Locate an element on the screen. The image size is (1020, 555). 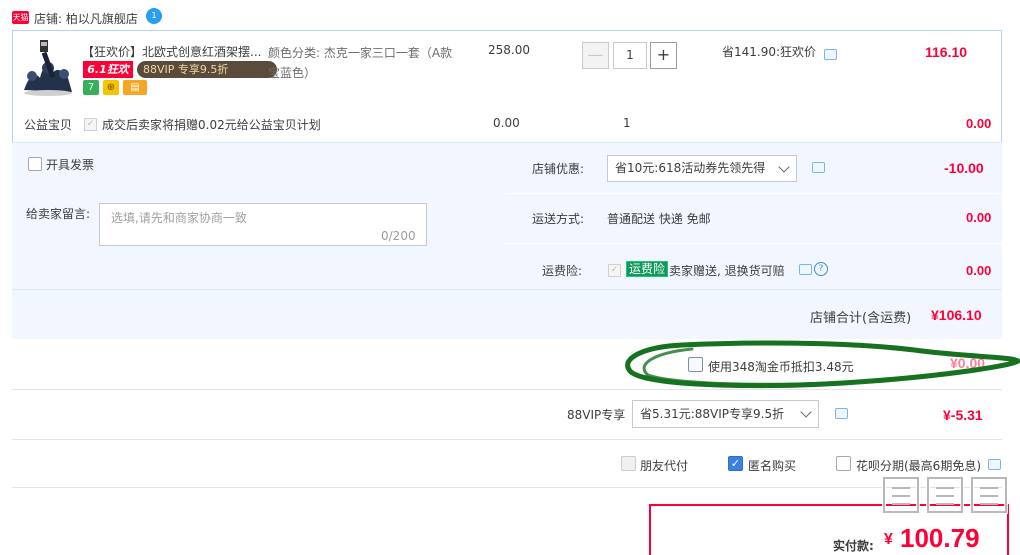
invoice-checkbox is located at coordinates (35, 164).